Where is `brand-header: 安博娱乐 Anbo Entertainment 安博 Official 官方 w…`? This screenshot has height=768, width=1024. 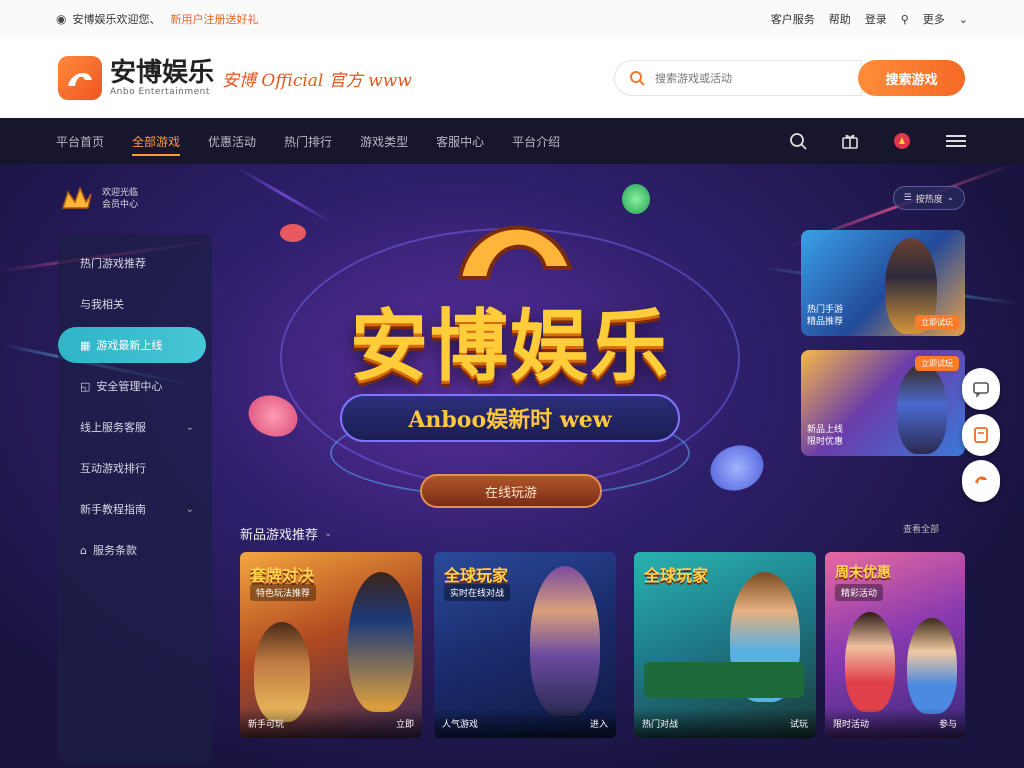
brand-header: 安博娱乐 Anbo Entertainment 安博 Official 官方 w… is located at coordinates (512, 78).